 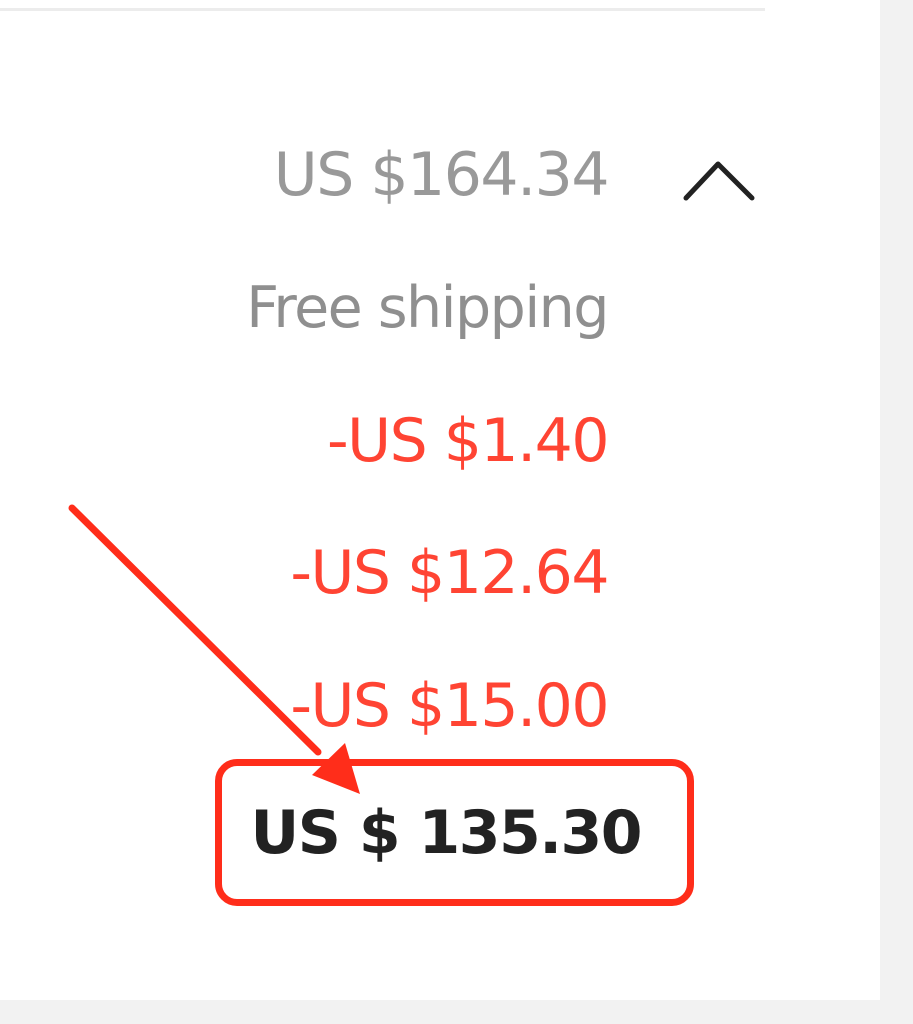 I want to click on shipping-label: Free shipping, so click(x=427, y=308).